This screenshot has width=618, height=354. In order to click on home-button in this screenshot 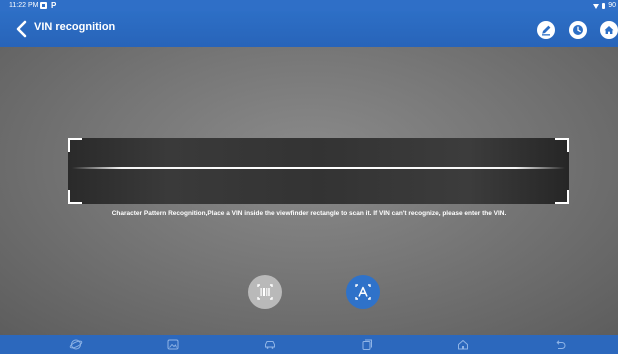, I will do `click(609, 30)`.